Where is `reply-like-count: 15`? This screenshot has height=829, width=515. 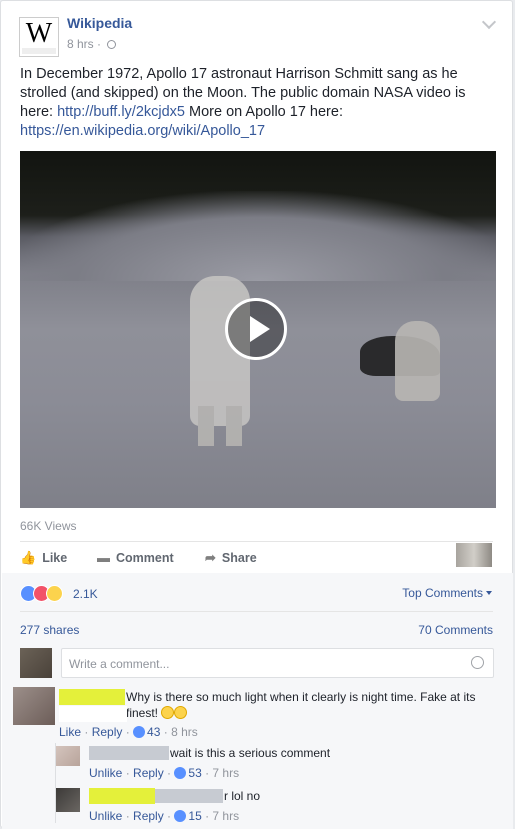 reply-like-count: 15 is located at coordinates (194, 816).